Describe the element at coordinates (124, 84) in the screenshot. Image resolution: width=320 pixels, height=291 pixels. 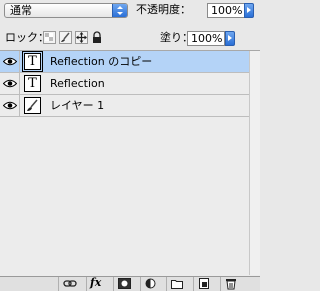
I see `layer-row: T Reflection` at that location.